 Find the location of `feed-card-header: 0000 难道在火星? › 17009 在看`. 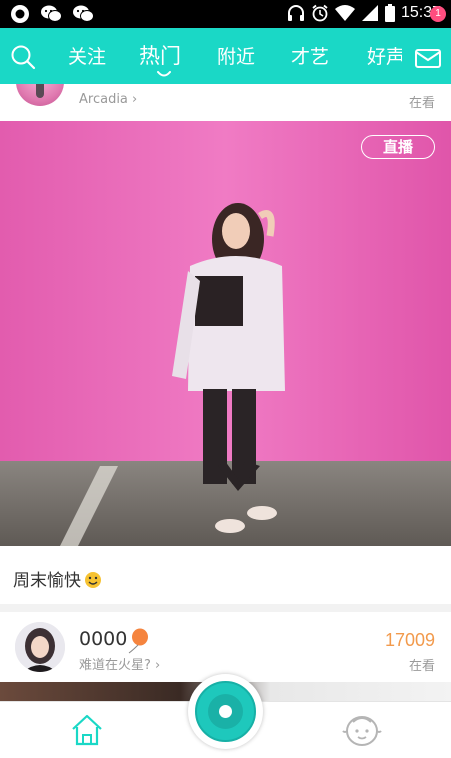

feed-card-header: 0000 难道在火星? › 17009 在看 is located at coordinates (225, 647).